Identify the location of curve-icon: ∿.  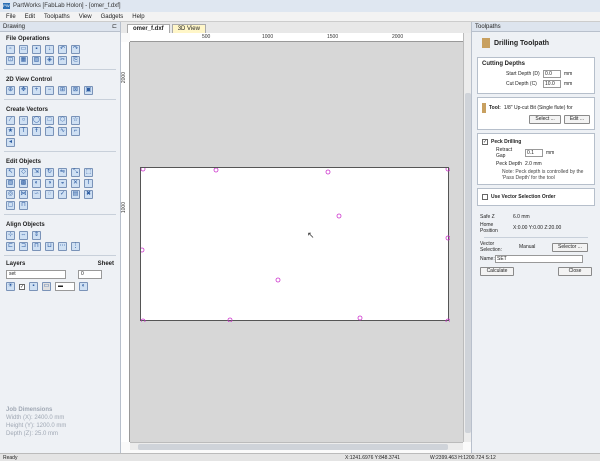
(62, 131).